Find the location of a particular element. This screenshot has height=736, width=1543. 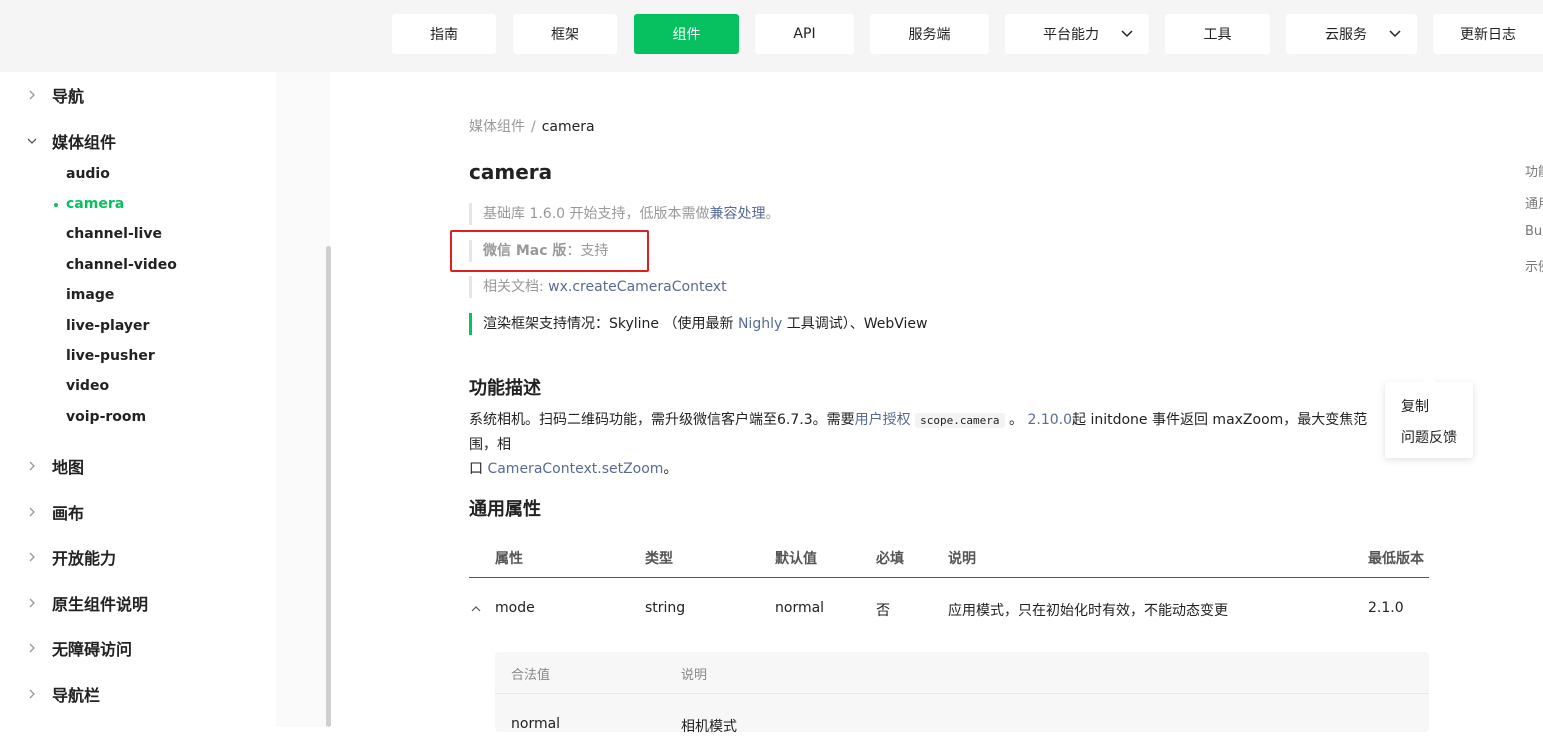

legal-values-table: 合法值 说明 normal 相机模式 is located at coordinates (962, 693).